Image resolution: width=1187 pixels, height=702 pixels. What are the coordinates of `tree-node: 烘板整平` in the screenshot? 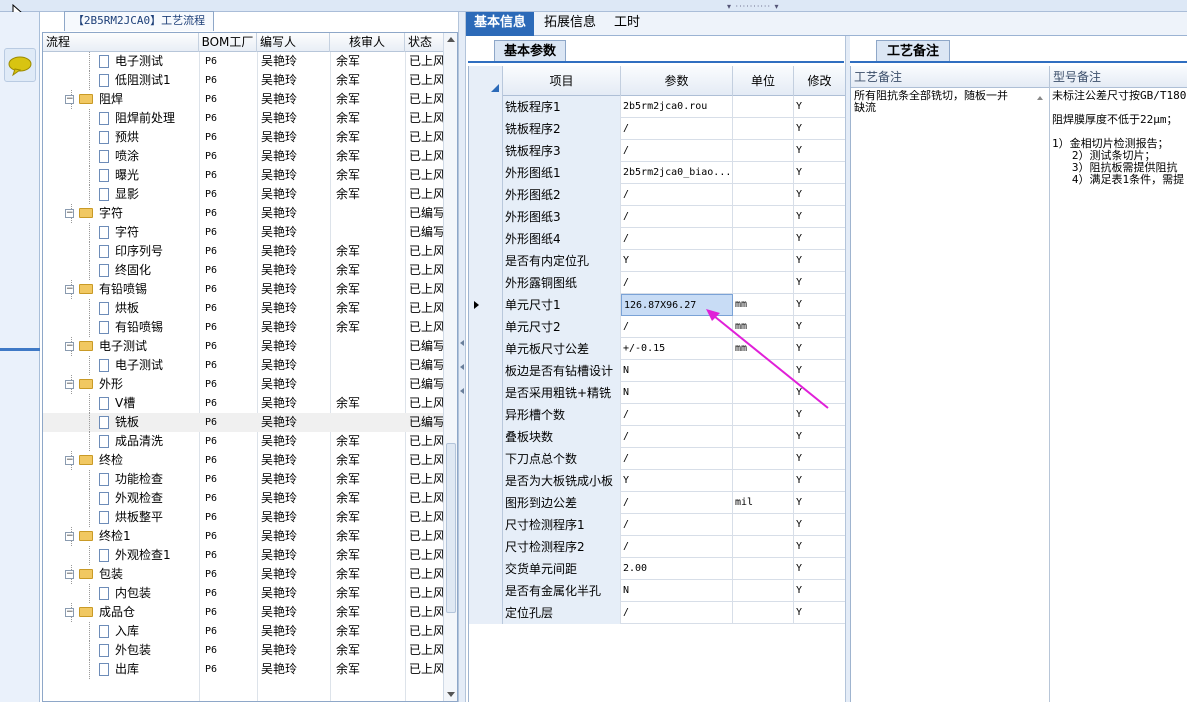 It's located at (121, 517).